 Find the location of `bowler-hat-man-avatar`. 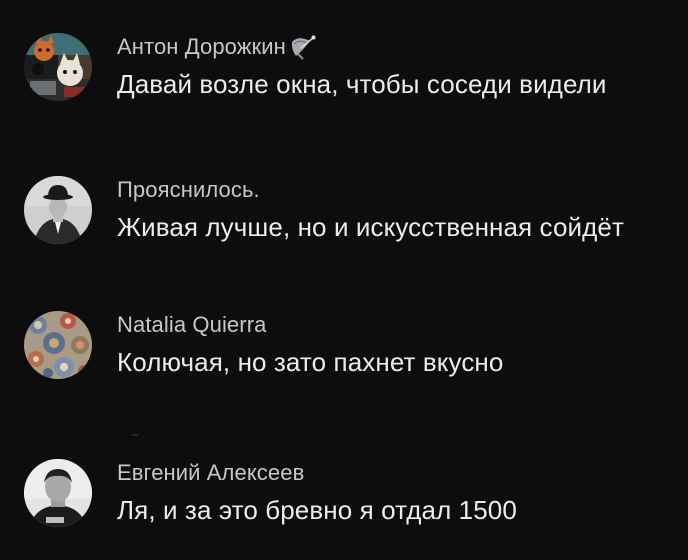

bowler-hat-man-avatar is located at coordinates (58, 210).